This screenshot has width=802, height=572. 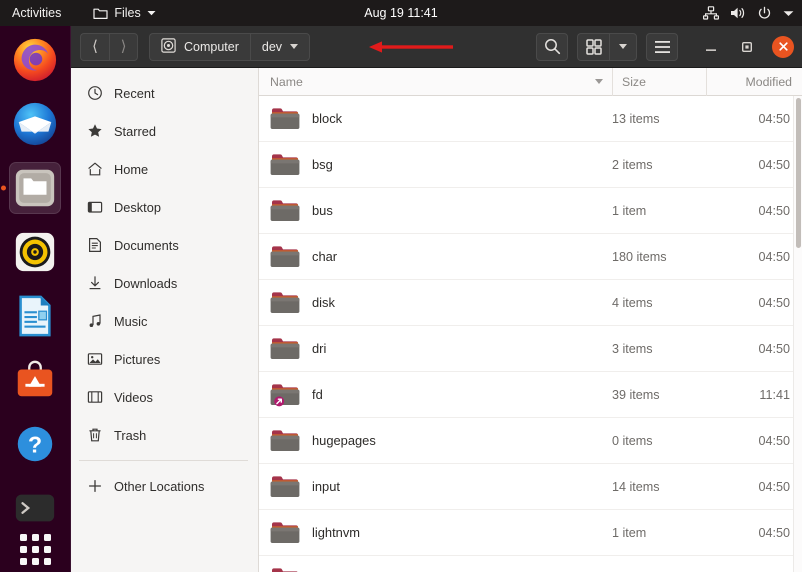 I want to click on column-header-size: Size, so click(x=659, y=81).